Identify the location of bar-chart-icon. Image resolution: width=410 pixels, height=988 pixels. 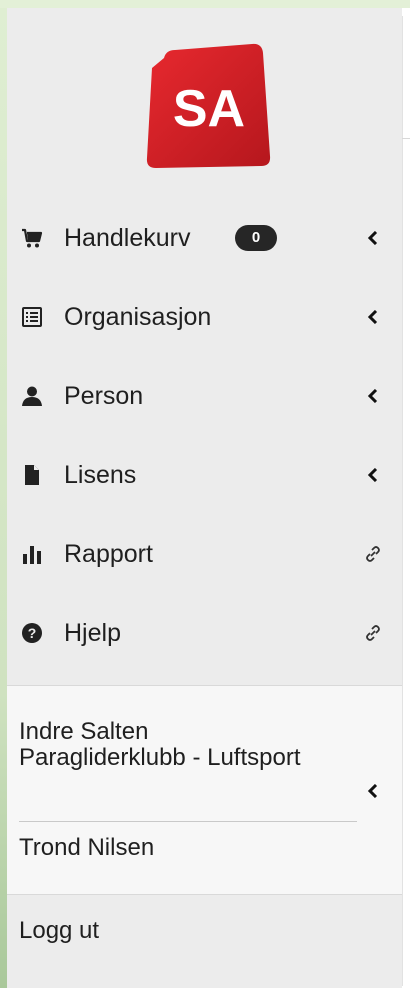
(32, 554).